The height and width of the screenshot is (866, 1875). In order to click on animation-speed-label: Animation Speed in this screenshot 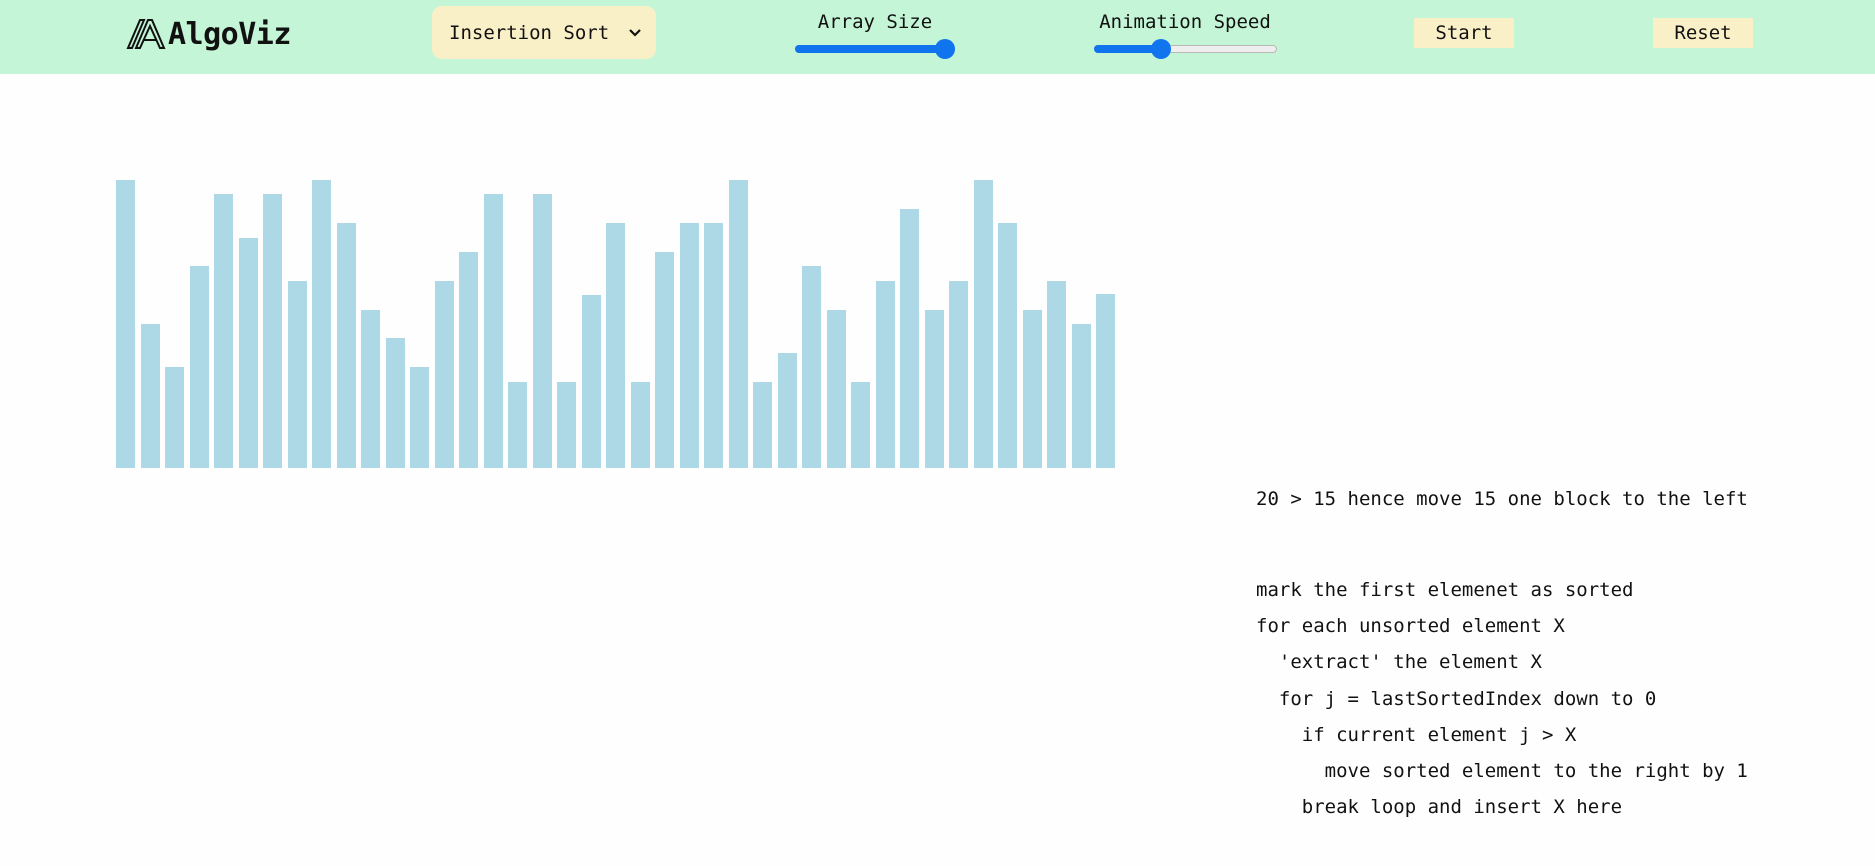, I will do `click(1185, 22)`.